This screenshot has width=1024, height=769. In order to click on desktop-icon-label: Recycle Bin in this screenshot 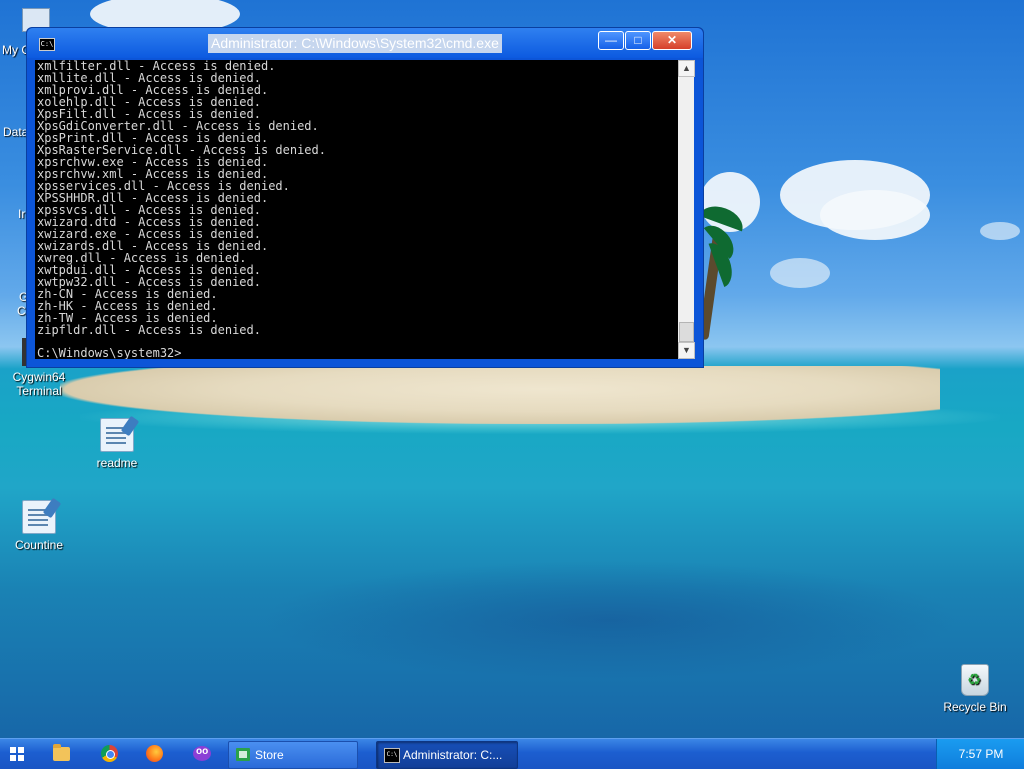, I will do `click(975, 707)`.